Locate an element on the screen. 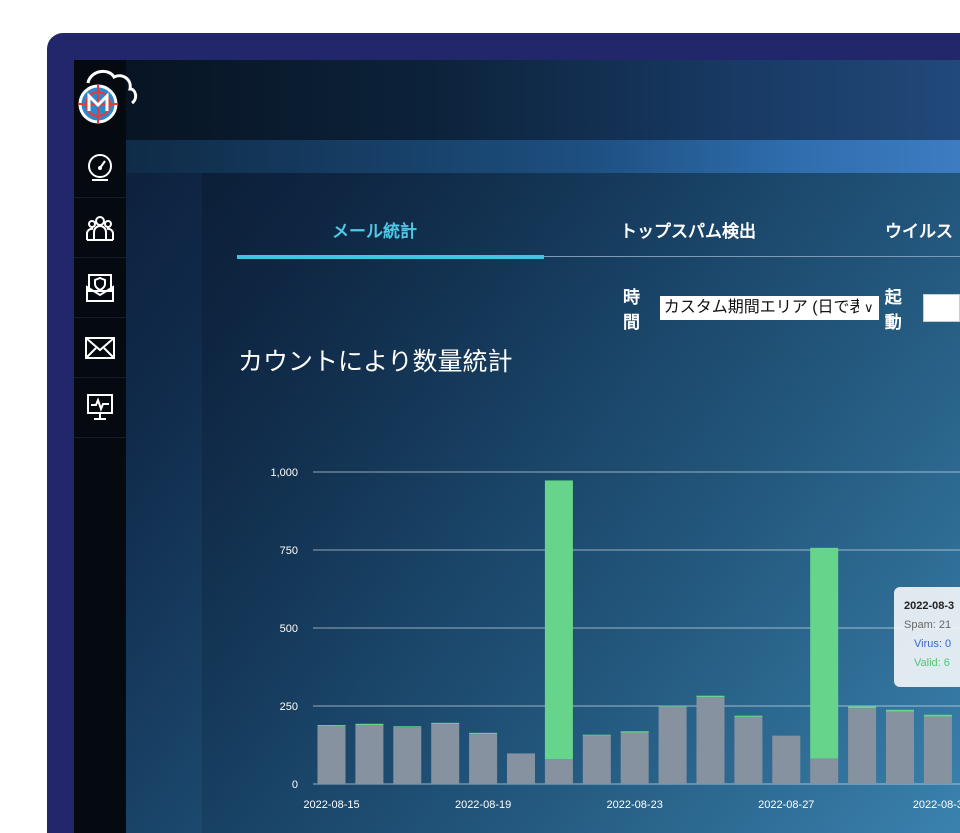 This screenshot has width=960, height=833. x-tick-label: 2022-08-19 is located at coordinates (483, 805).